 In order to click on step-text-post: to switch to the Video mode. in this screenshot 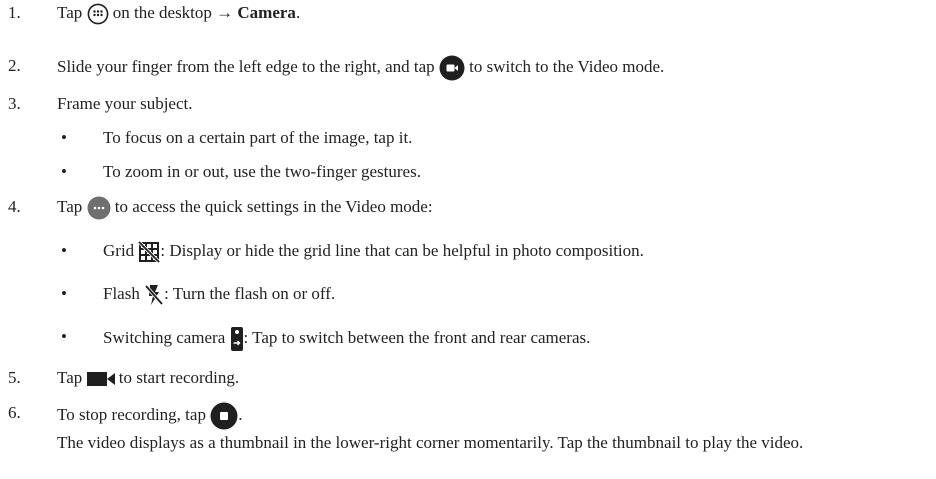, I will do `click(567, 66)`.